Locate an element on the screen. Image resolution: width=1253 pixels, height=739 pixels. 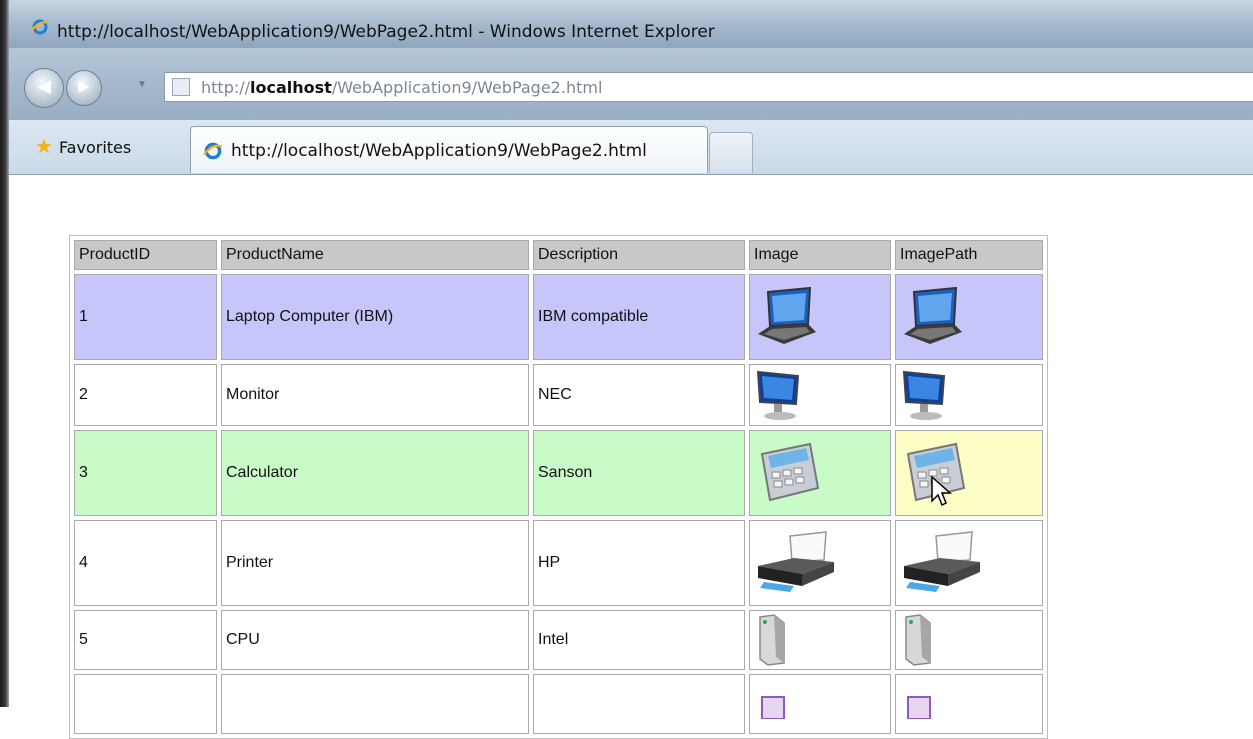
cell-description: IBM compatible is located at coordinates (639, 317).